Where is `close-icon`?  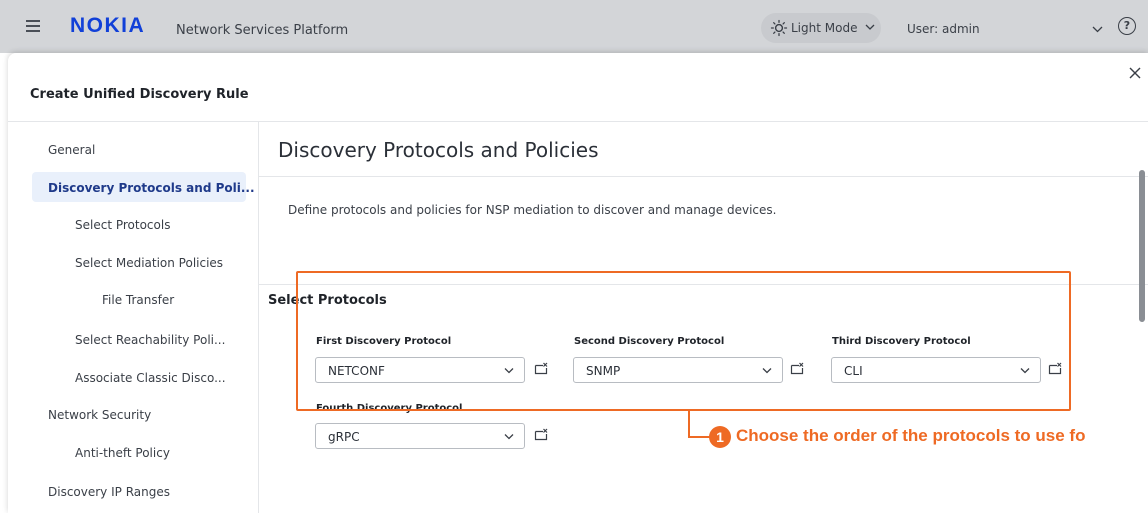 close-icon is located at coordinates (1135, 73).